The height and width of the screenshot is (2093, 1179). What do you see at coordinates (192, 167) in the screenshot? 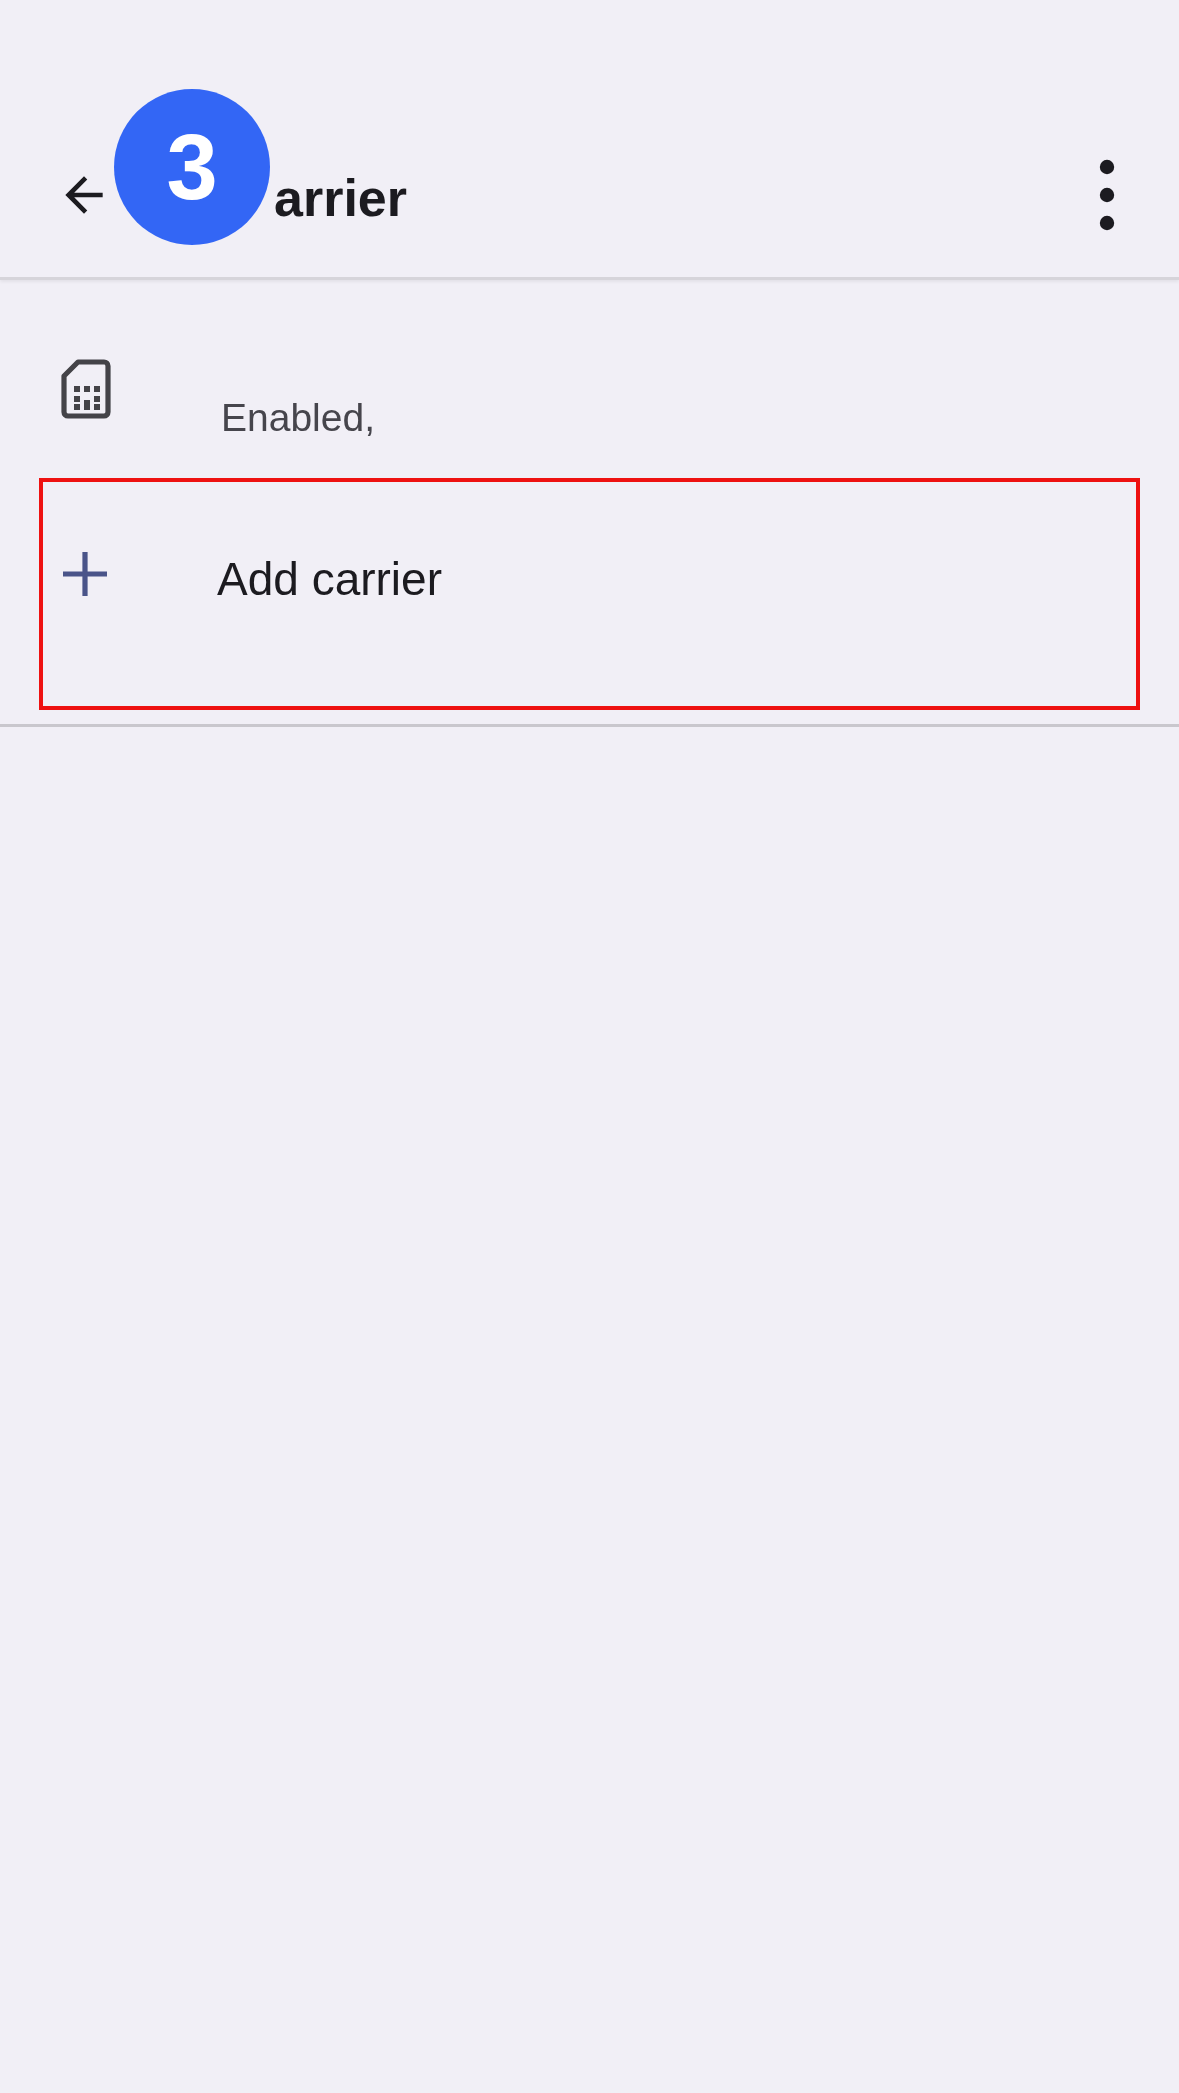
I see `step-badge: 3` at bounding box center [192, 167].